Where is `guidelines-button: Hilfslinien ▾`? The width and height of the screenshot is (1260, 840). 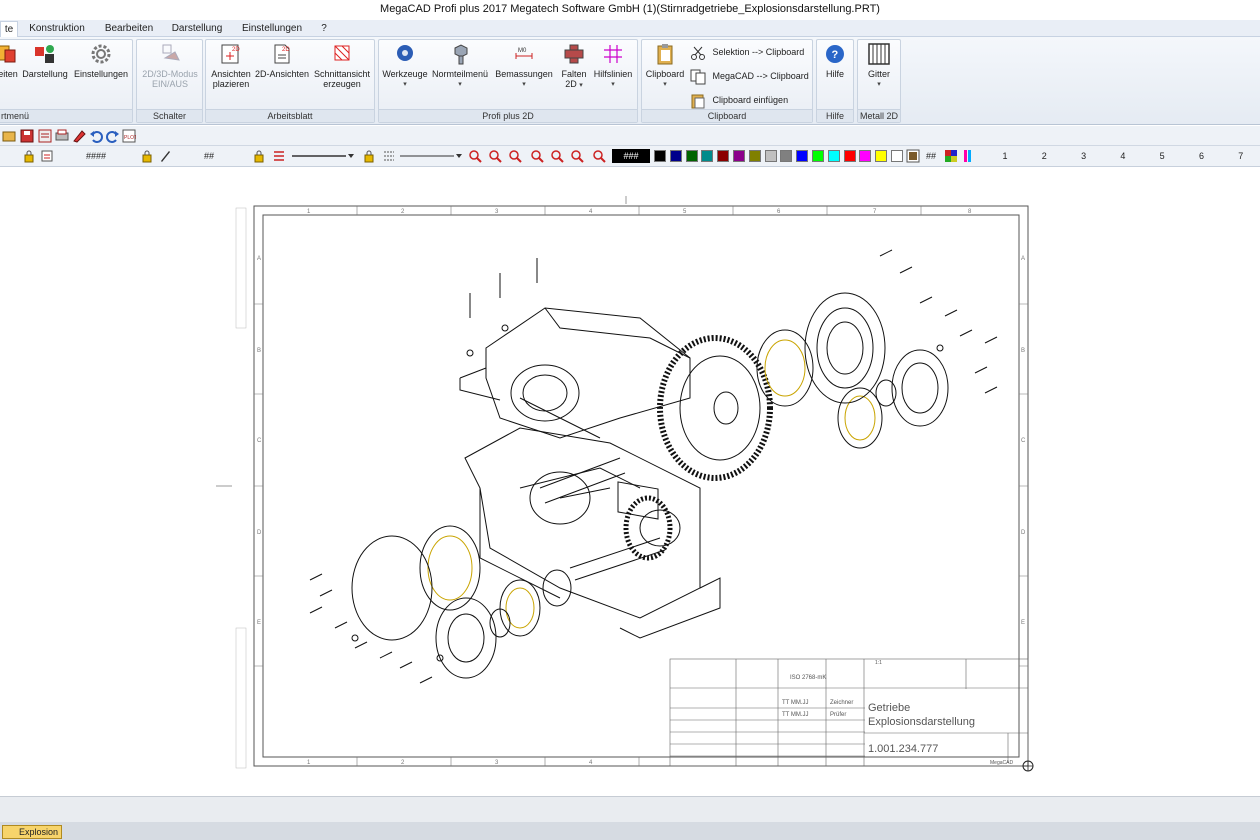
guidelines-button: Hilfslinien ▾ is located at coordinates (613, 66).